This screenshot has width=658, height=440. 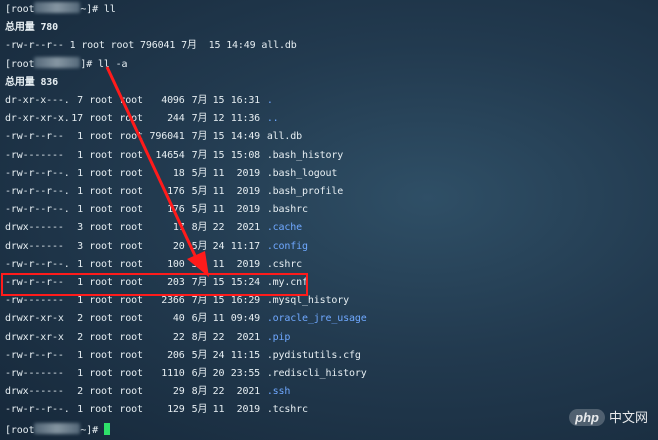 What do you see at coordinates (198, 264) in the screenshot?
I see `arrow-head` at bounding box center [198, 264].